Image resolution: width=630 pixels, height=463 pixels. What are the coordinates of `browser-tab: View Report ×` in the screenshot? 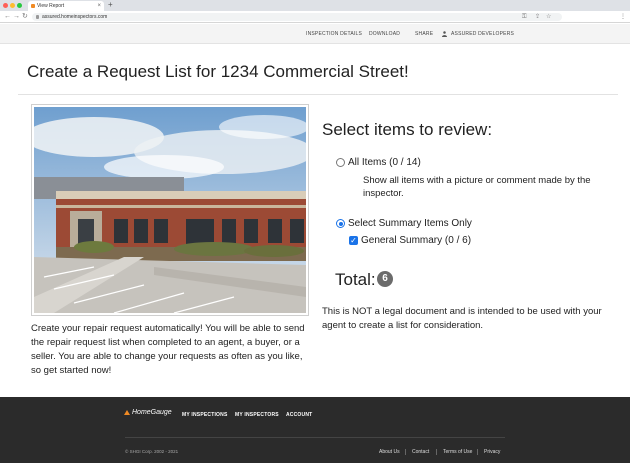 It's located at (66, 6).